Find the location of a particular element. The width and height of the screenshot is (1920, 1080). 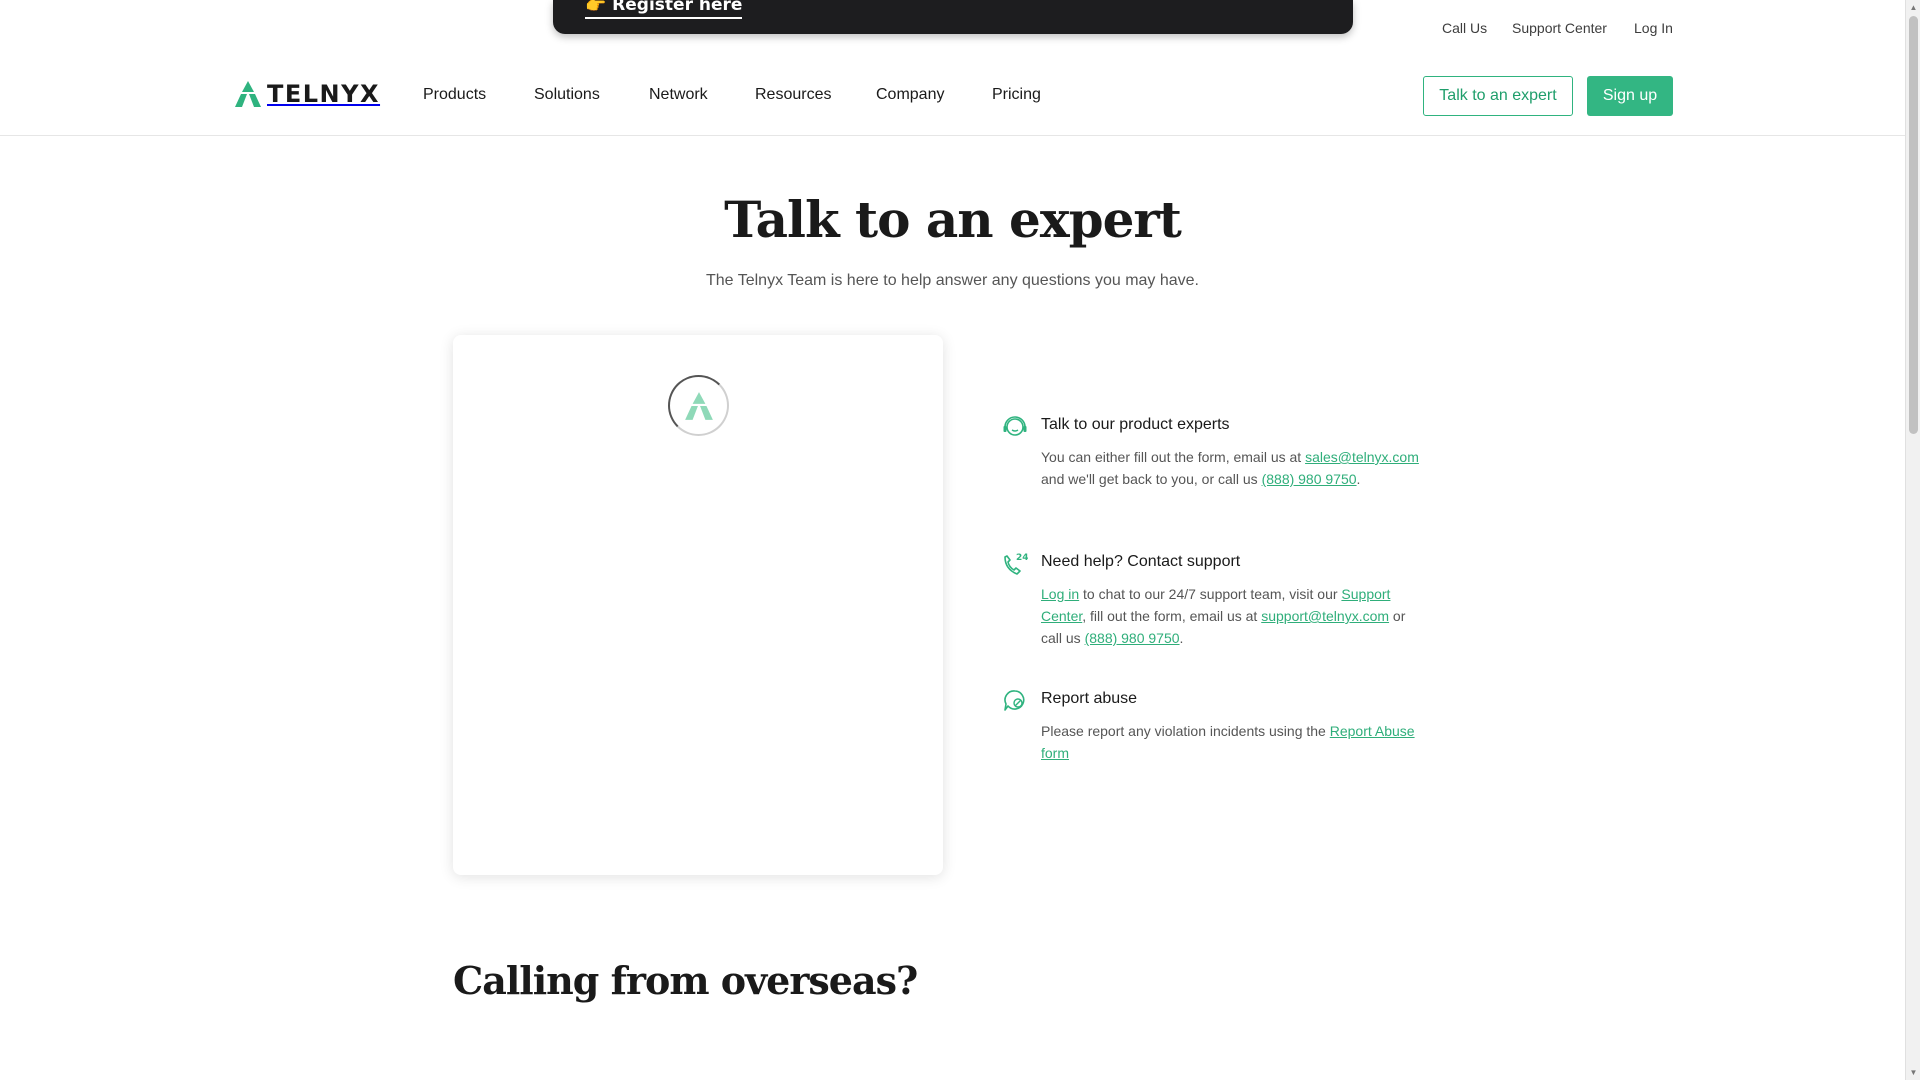

nav-solutions: Solutions is located at coordinates (567, 95).